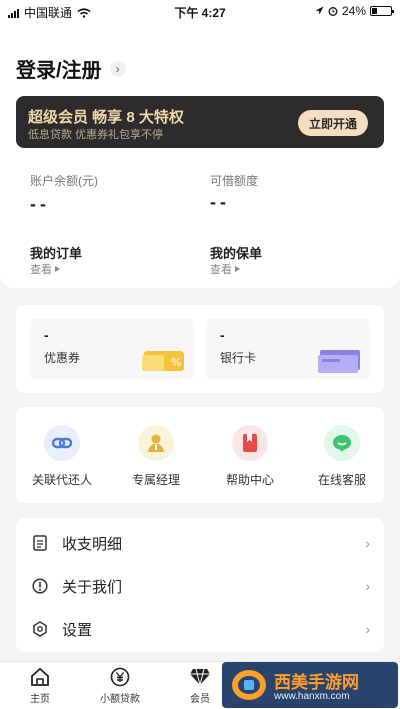 The image size is (400, 709). I want to click on vip-banner: 超级会员 畅享 8 大特权 低息贷款 优惠券礼包享不停 立即开通, so click(200, 122).